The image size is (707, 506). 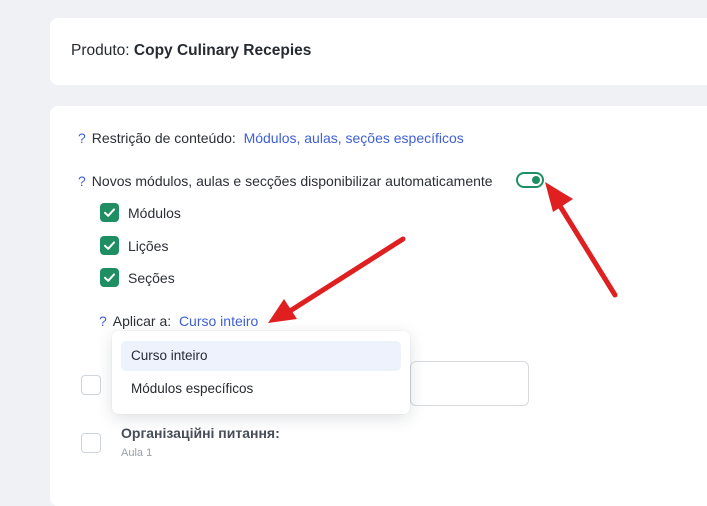 What do you see at coordinates (178, 321) in the screenshot?
I see `apply-to-row: ? Aplicar a: Curso inteiro` at bounding box center [178, 321].